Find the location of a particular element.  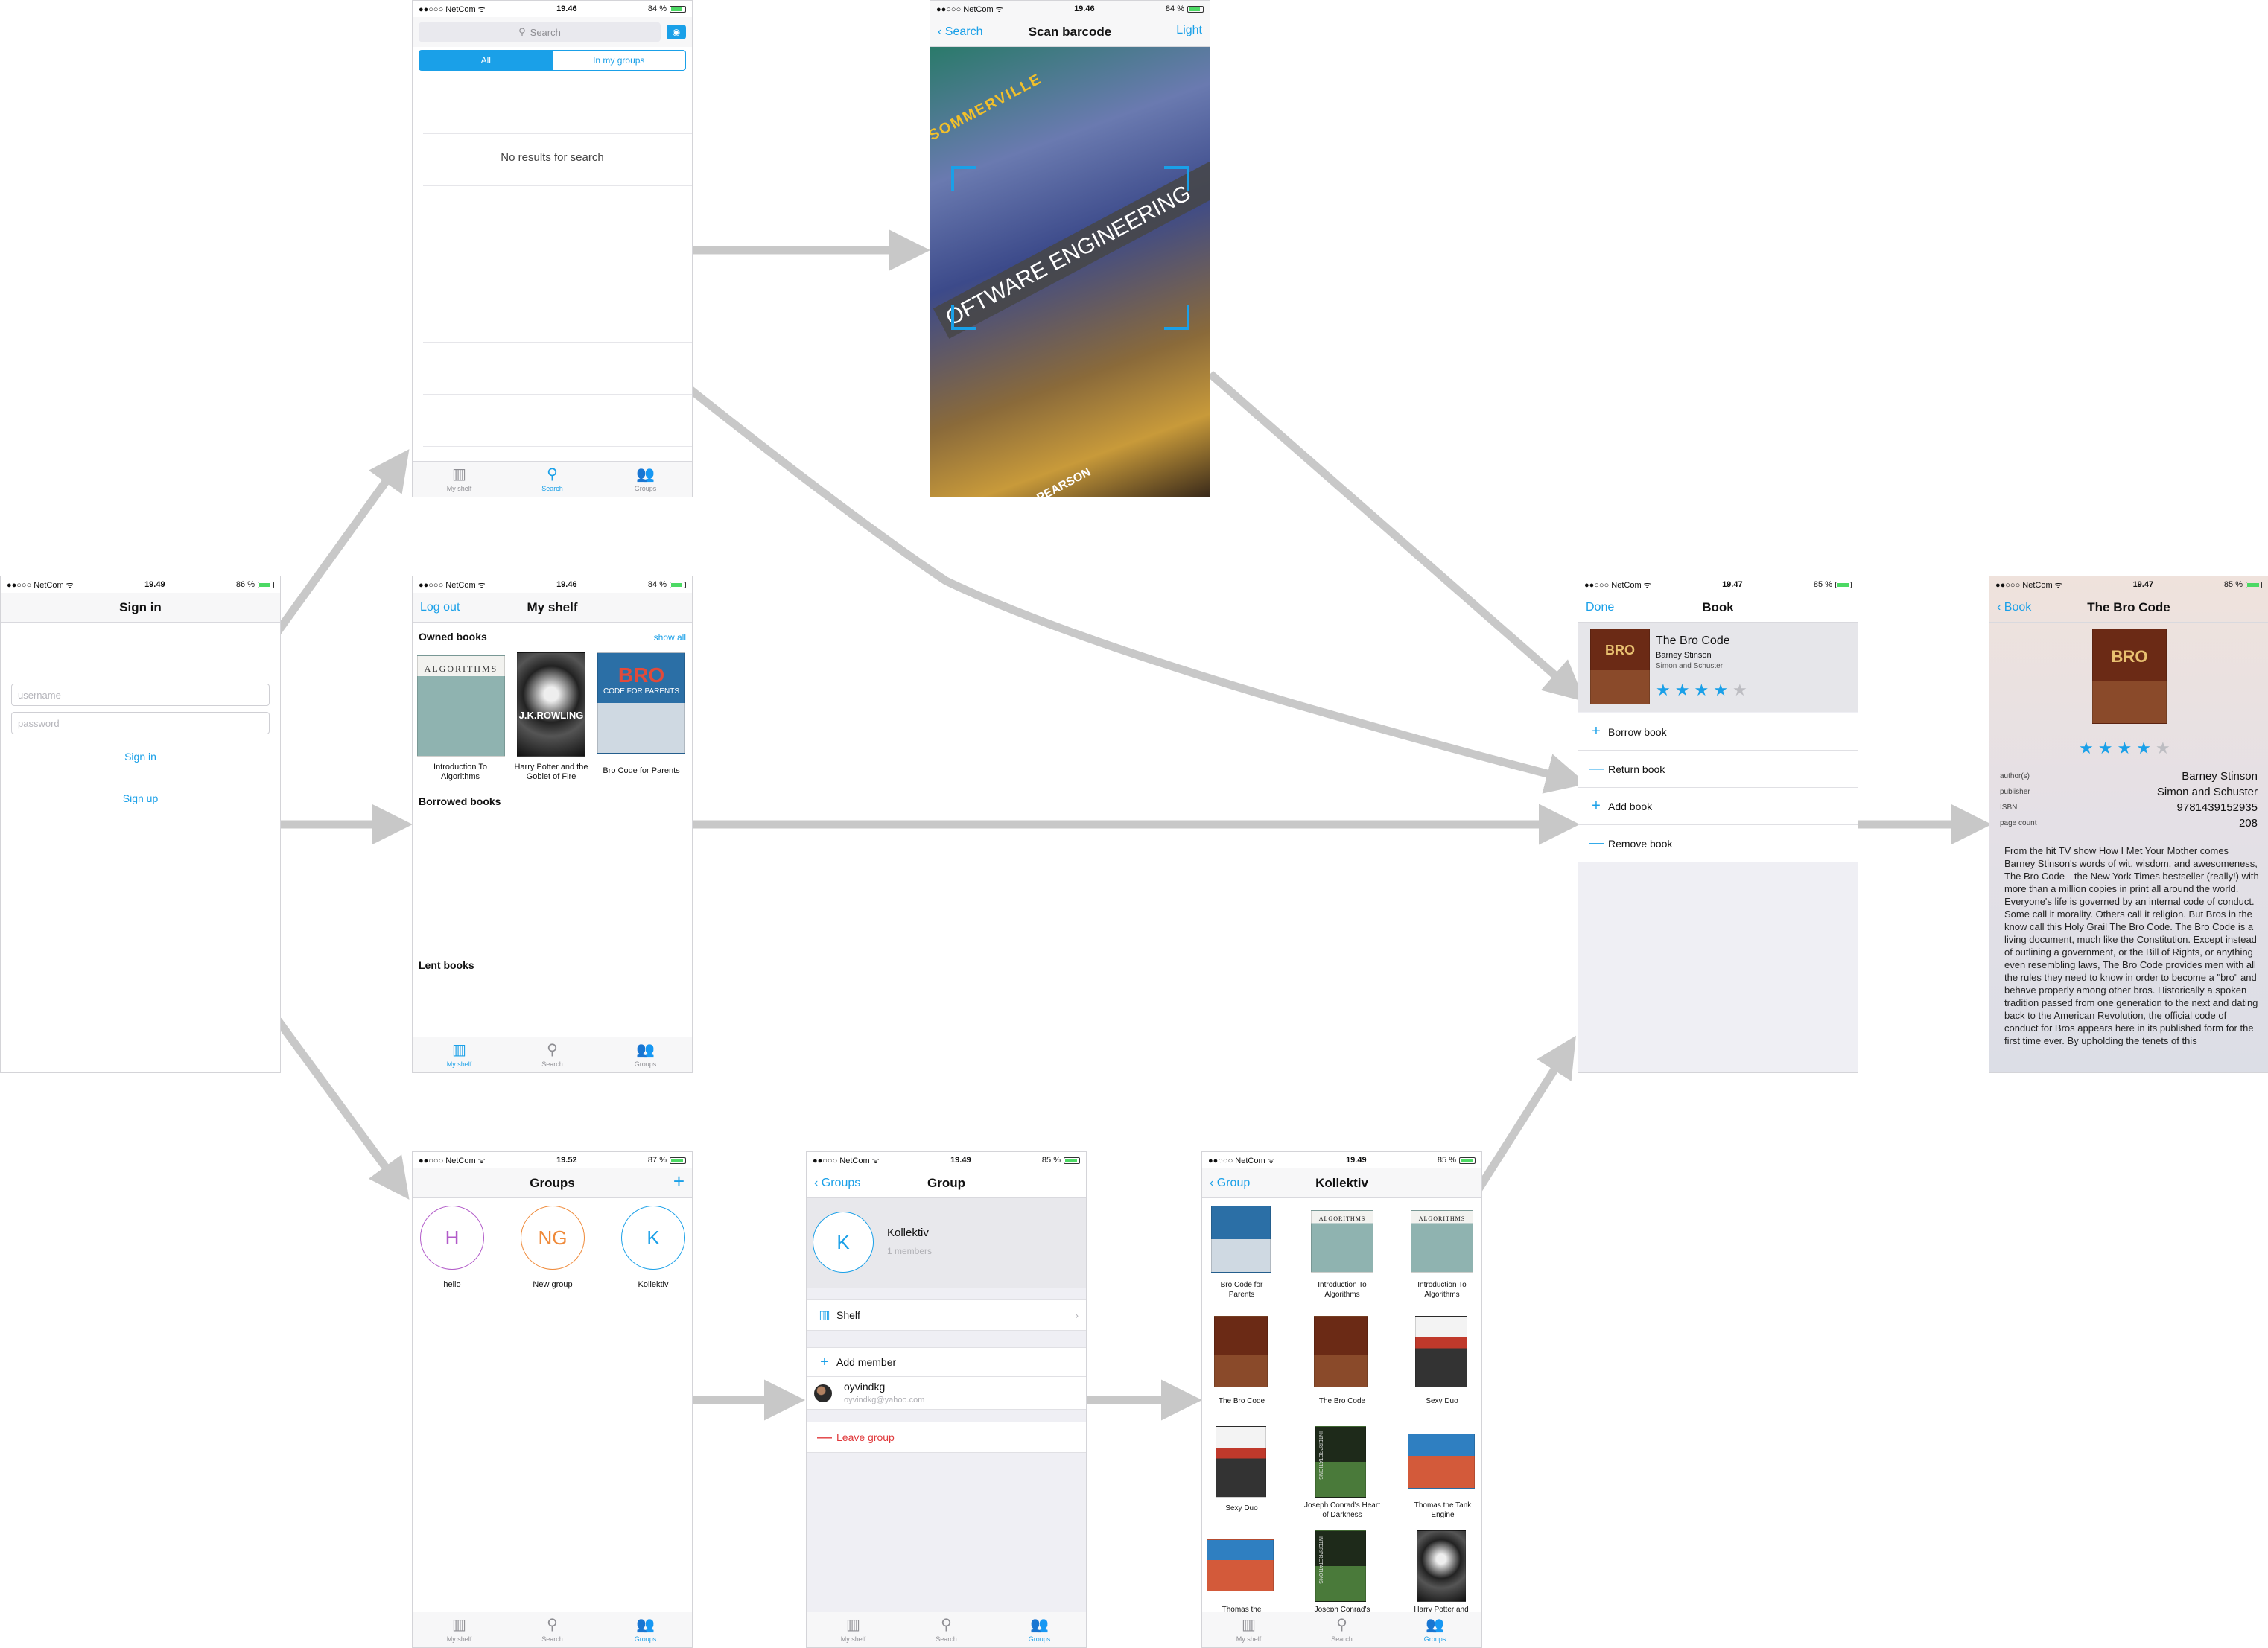

tab-bar: ▥ My shelf ⚲ Search 👥 Groups is located at coordinates (947, 1629).